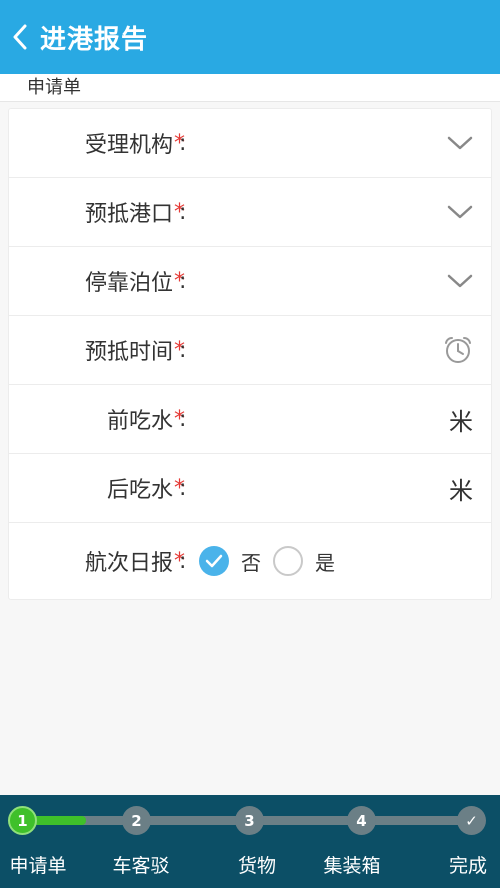 This screenshot has width=500, height=888. I want to click on field-arrival-time: 预抵时间 * :, so click(250, 350).